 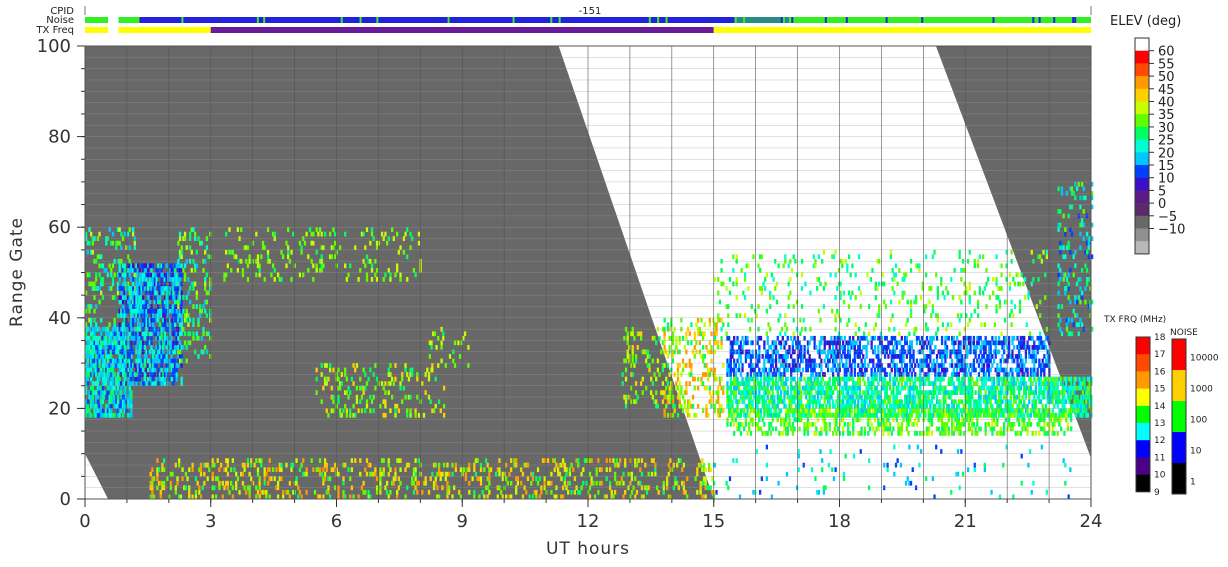 I want to click on txfreq-segment, so click(x=97, y=30).